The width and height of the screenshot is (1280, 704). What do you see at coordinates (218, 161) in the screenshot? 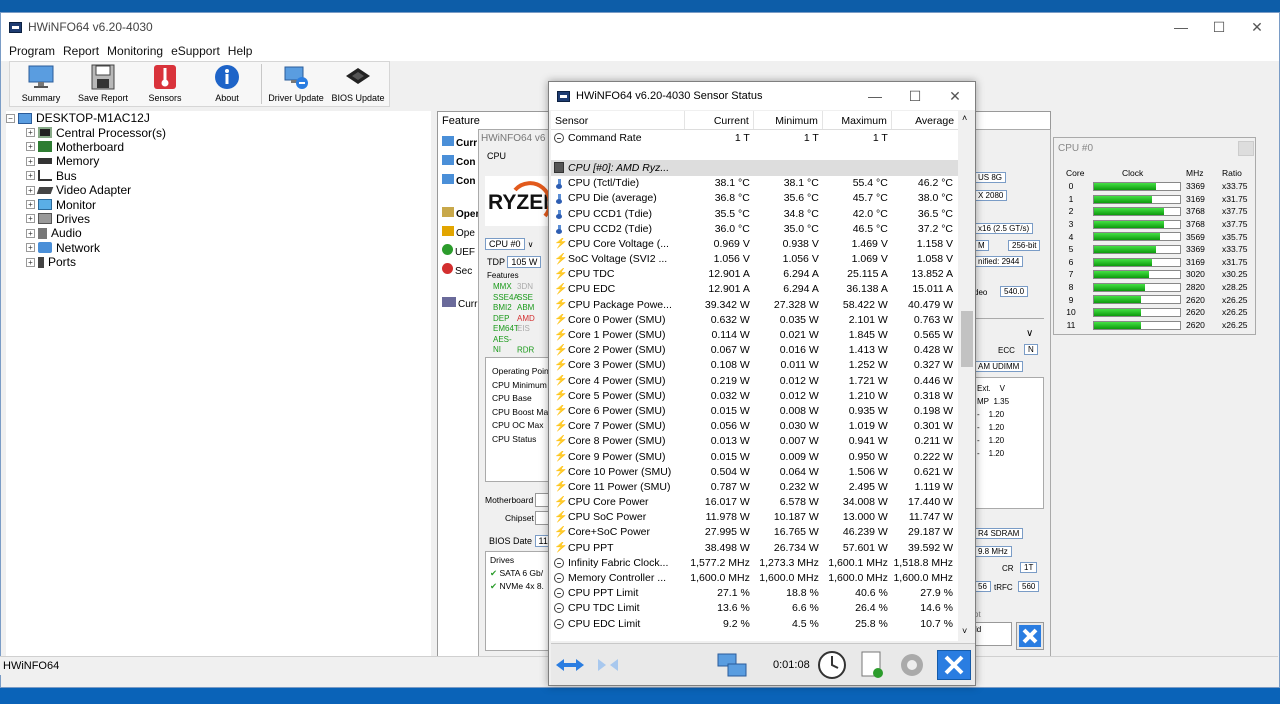
I see `tree-item-memory: + Memory` at bounding box center [218, 161].